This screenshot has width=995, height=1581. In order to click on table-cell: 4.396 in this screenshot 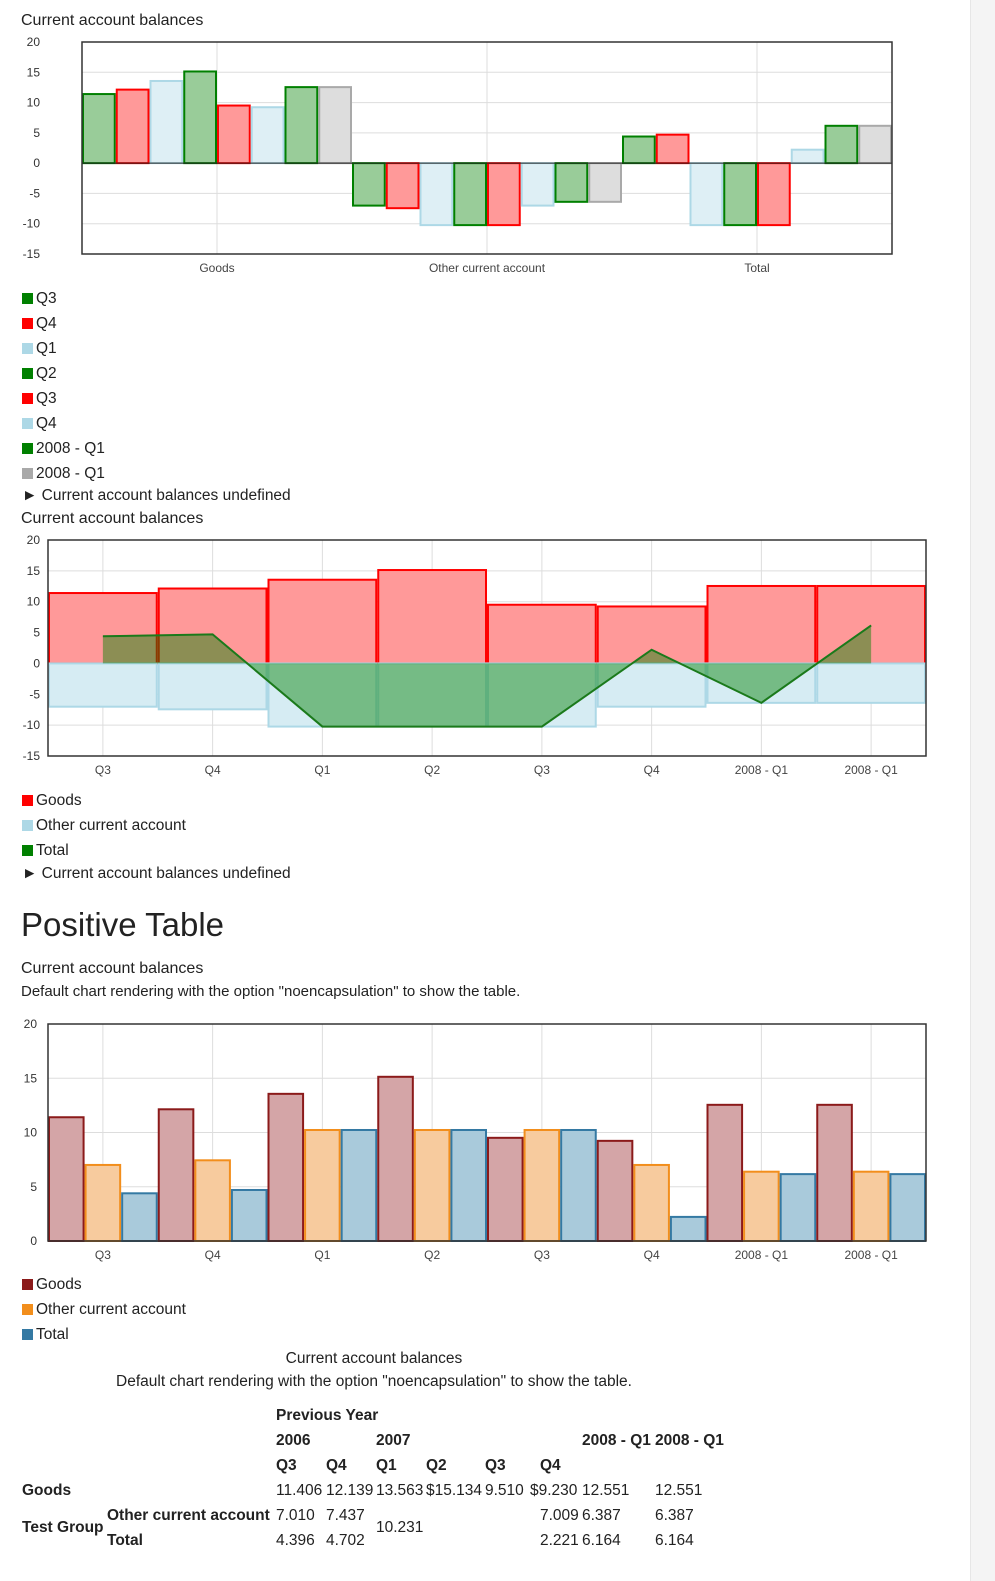, I will do `click(295, 1540)`.